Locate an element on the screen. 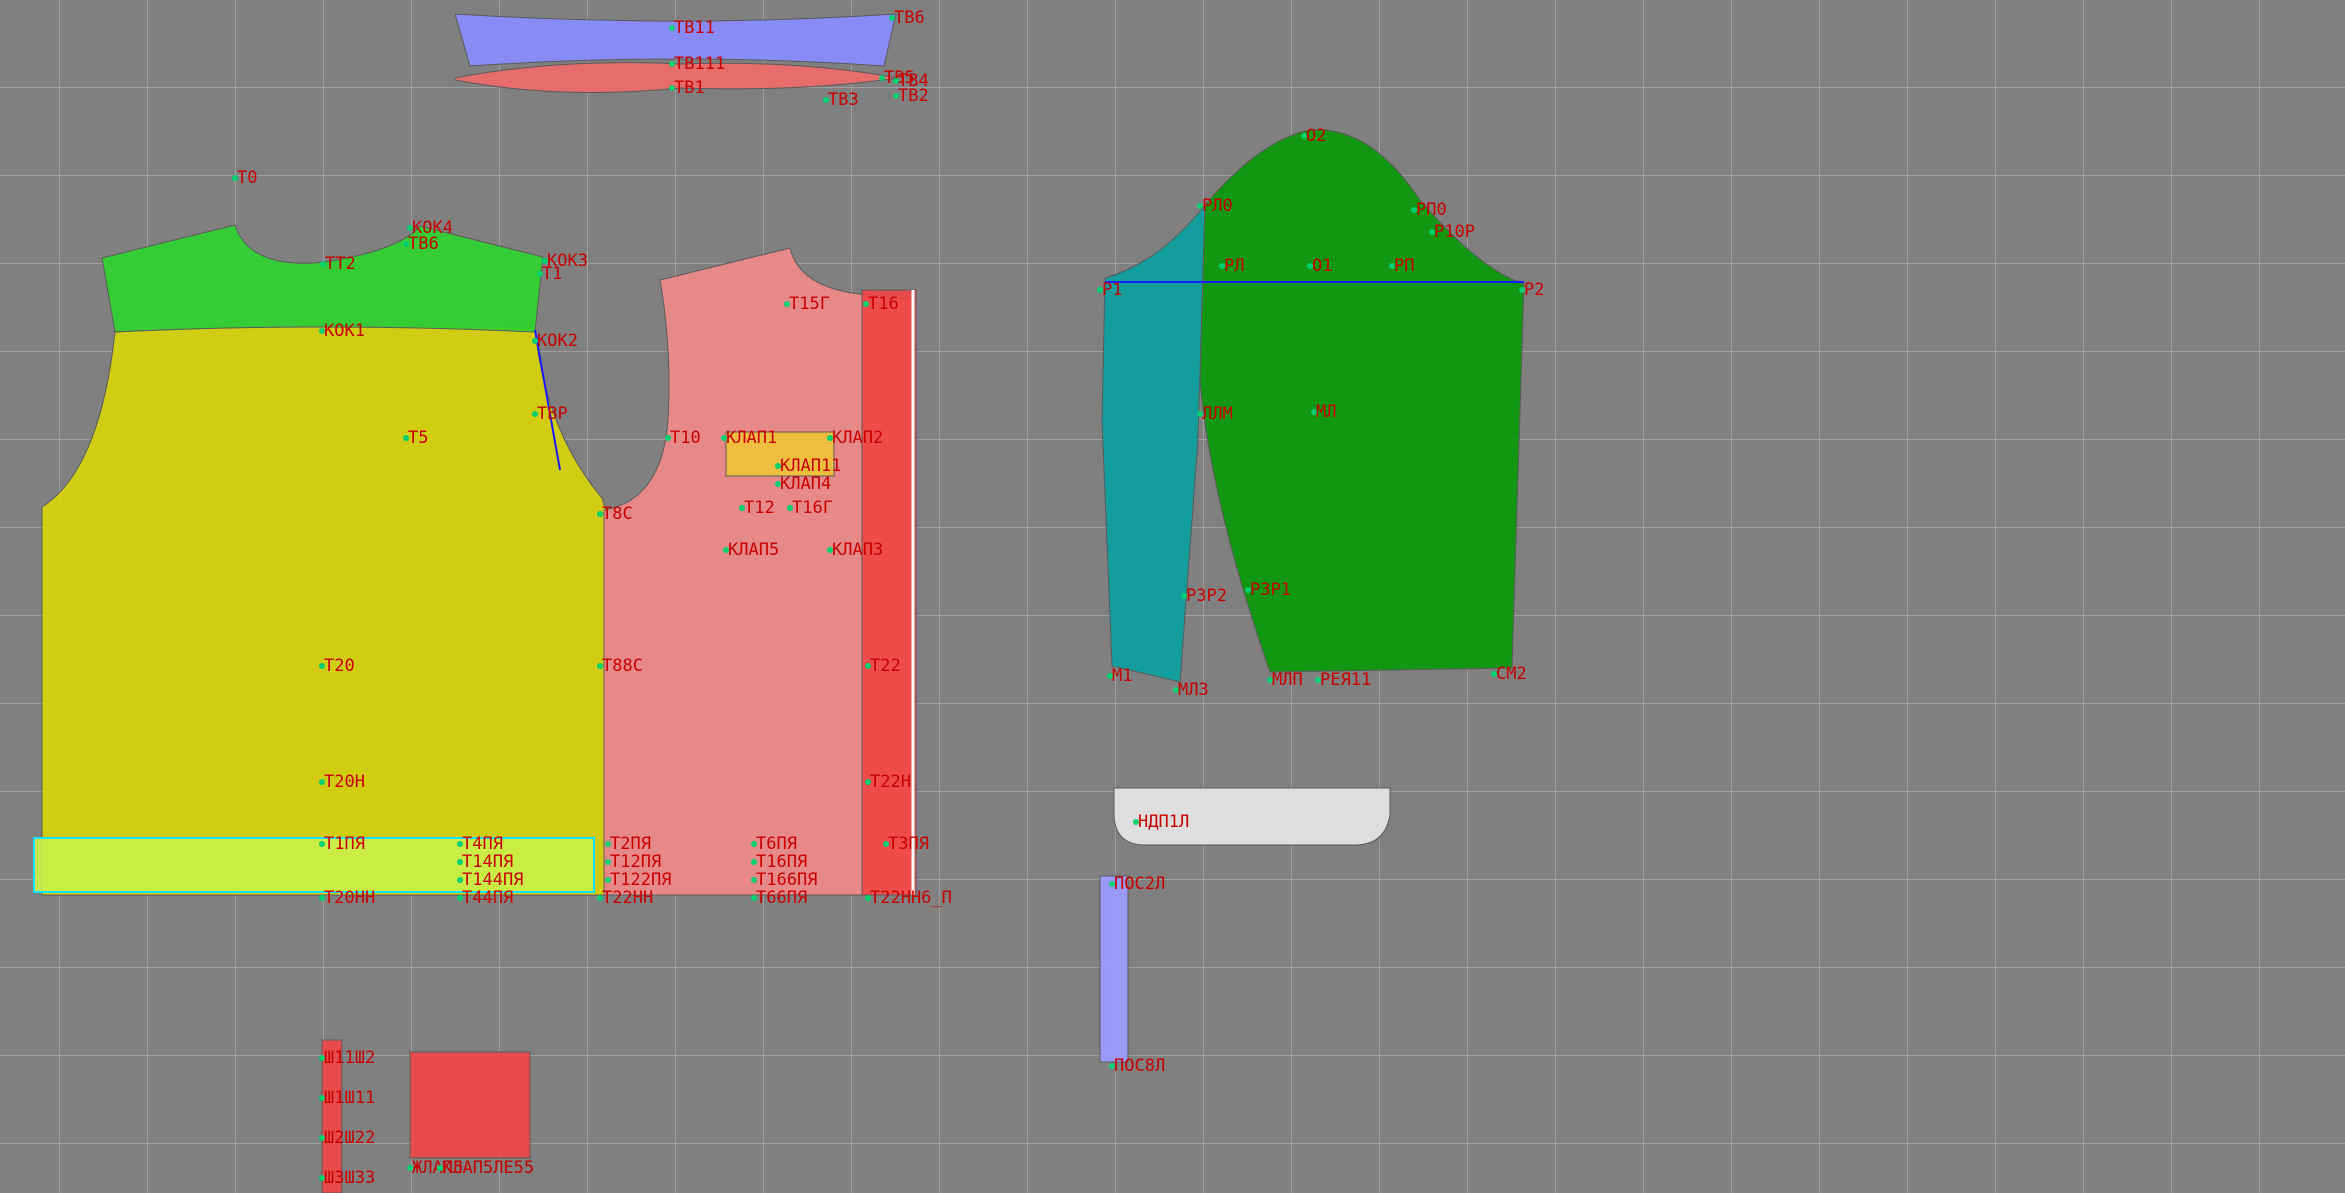 This screenshot has height=1193, width=2345. point-label: М1 is located at coordinates (1122, 676).